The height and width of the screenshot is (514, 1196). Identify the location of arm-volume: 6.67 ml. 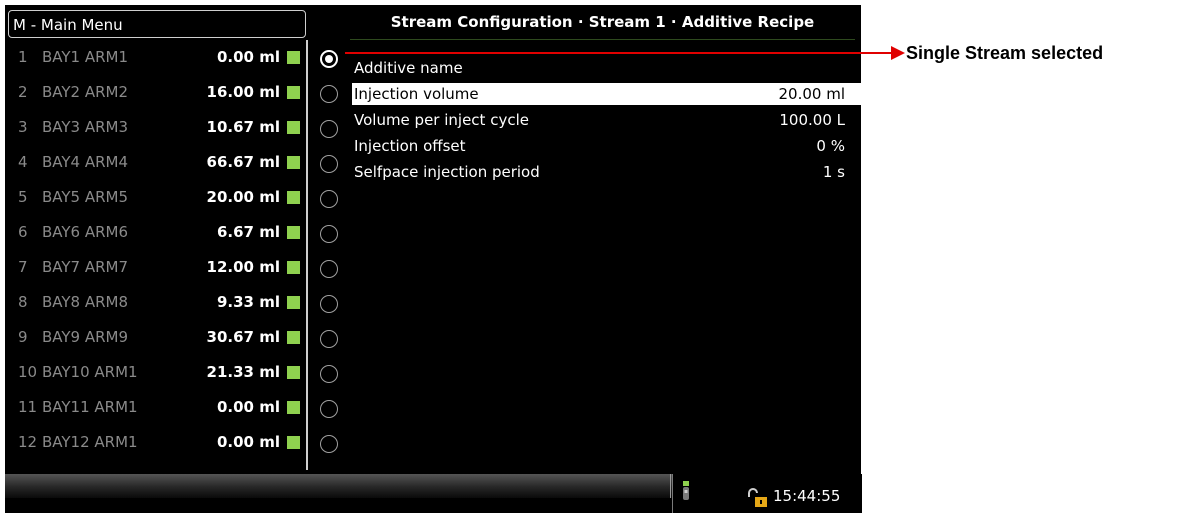
(248, 232).